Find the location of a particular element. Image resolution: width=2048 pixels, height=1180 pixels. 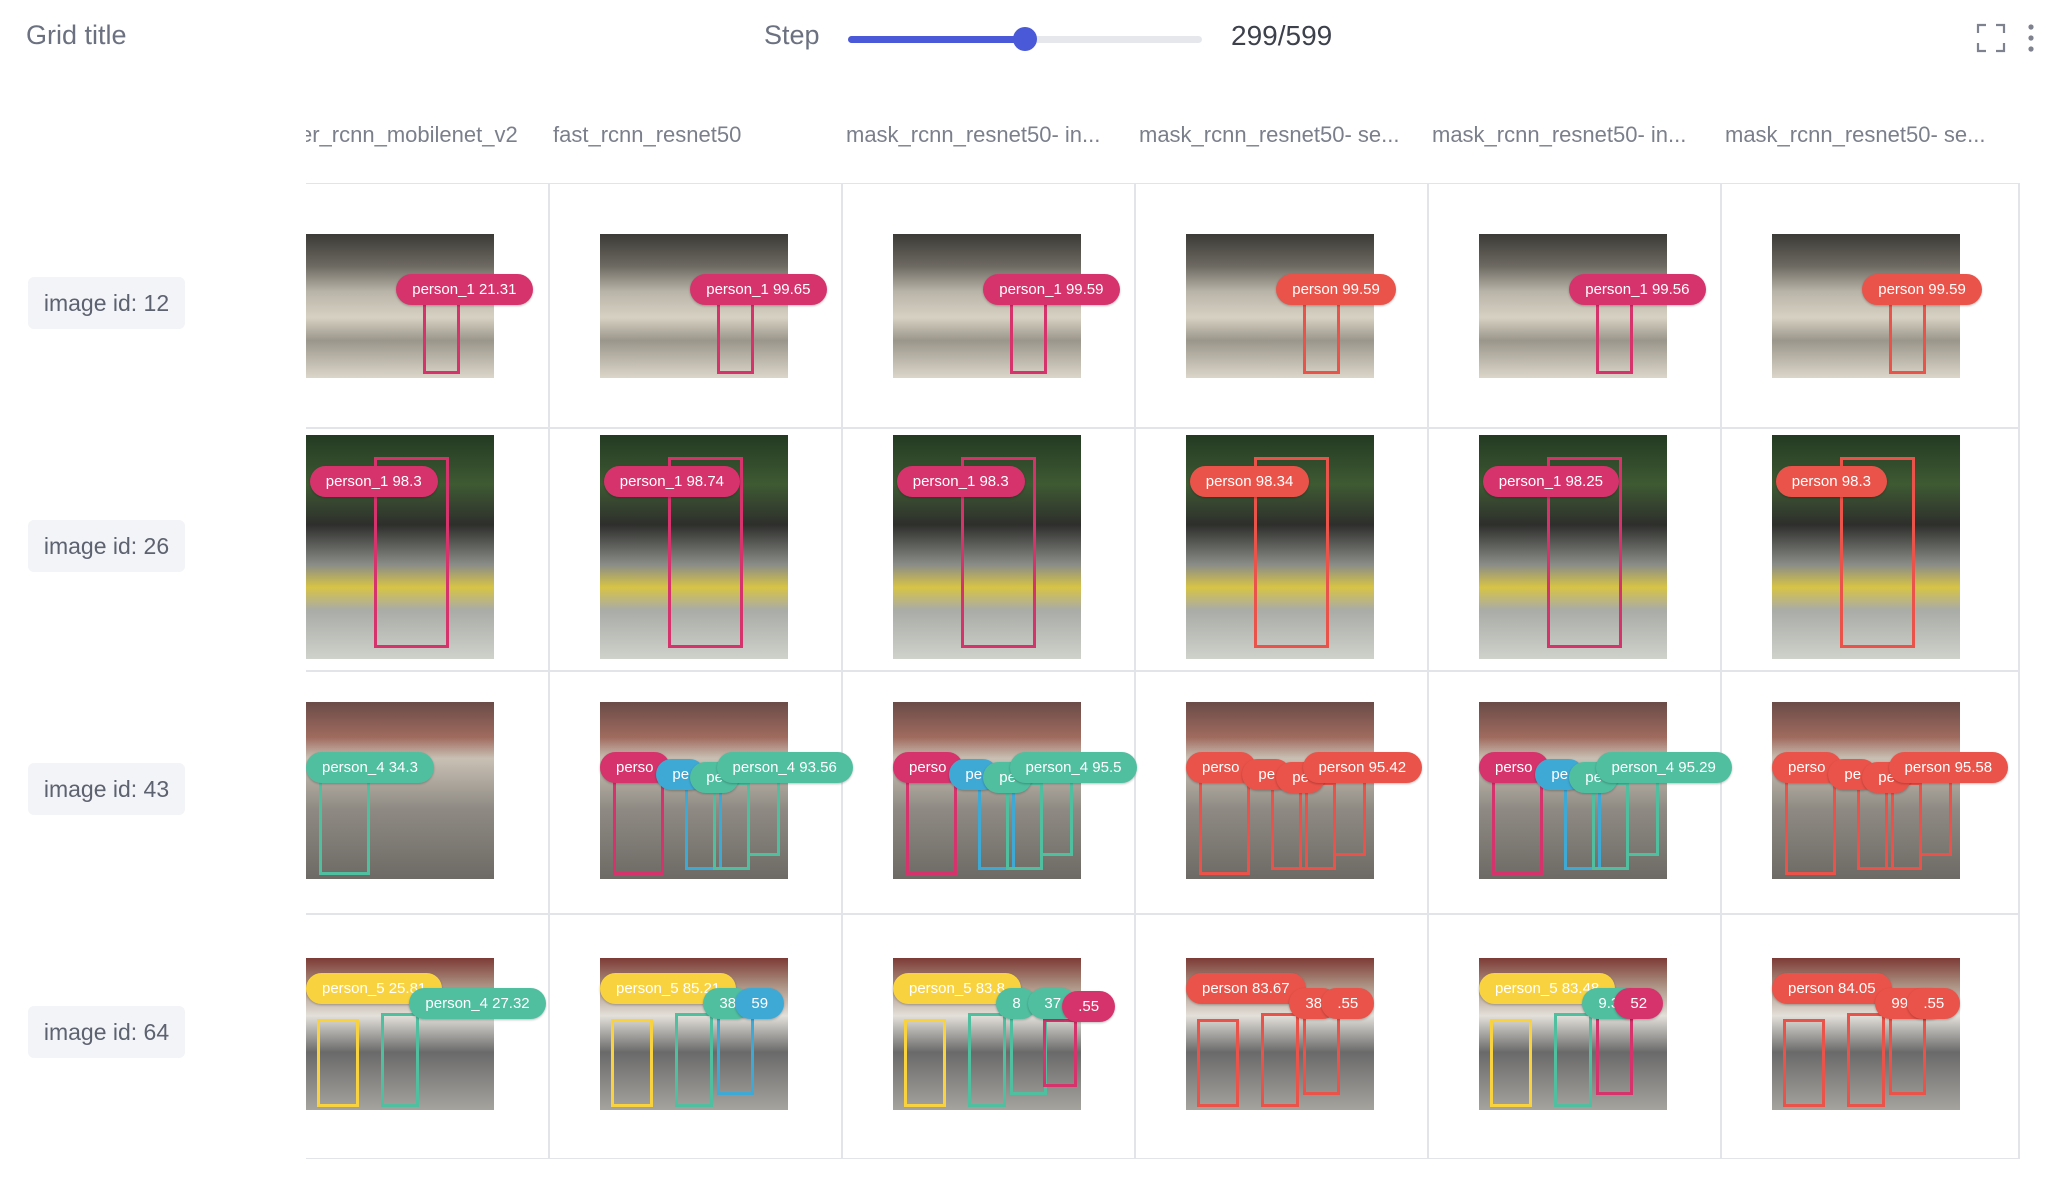

grid-cell: person 98.3 is located at coordinates (1870, 548).